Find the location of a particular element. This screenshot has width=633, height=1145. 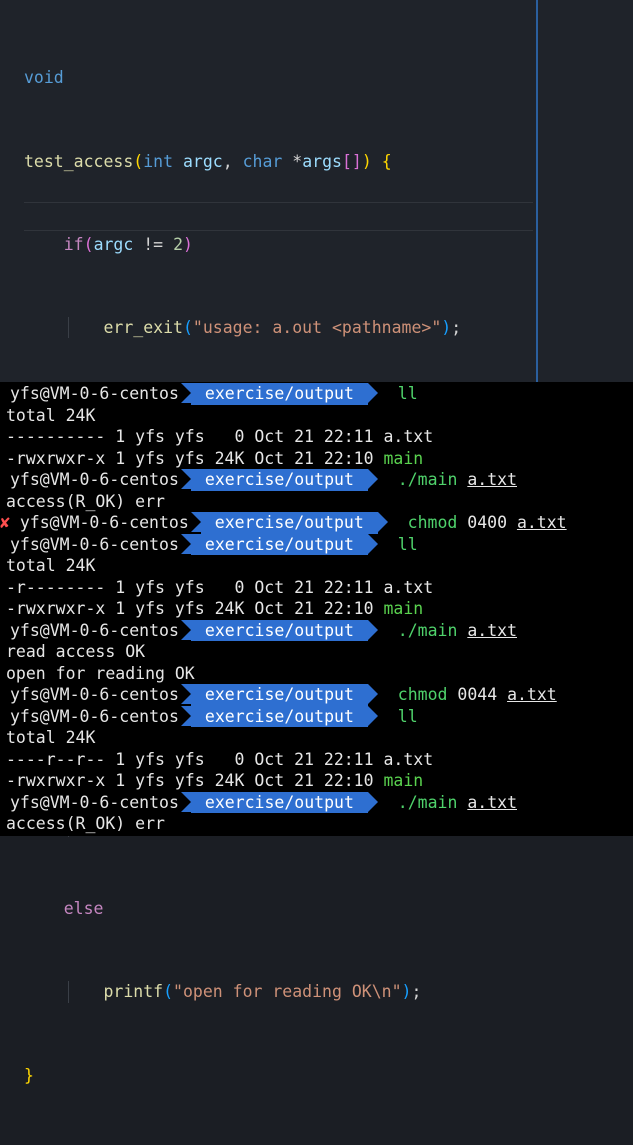

terminal-output-line: open for reading OK is located at coordinates (100, 674).